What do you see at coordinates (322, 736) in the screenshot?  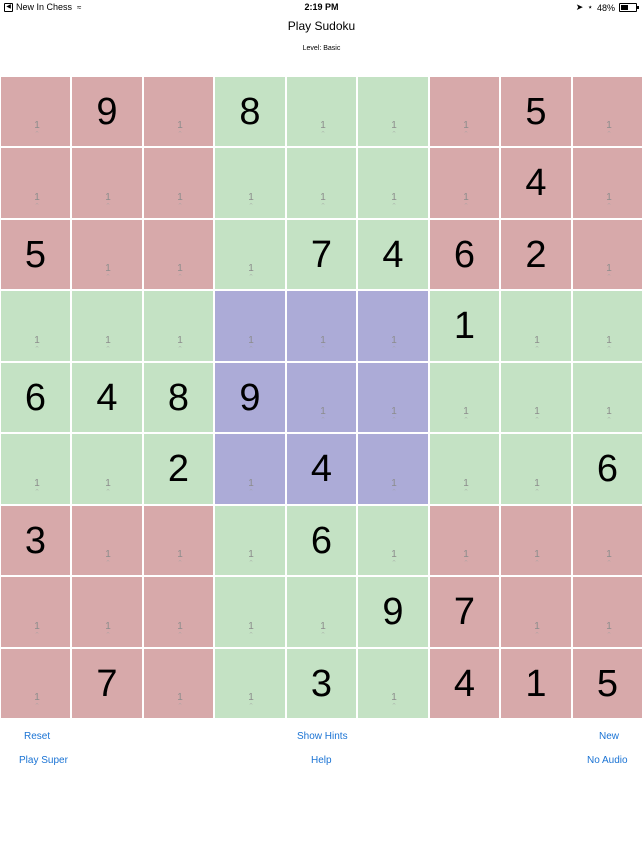 I see `show-hints-button: Show Hints` at bounding box center [322, 736].